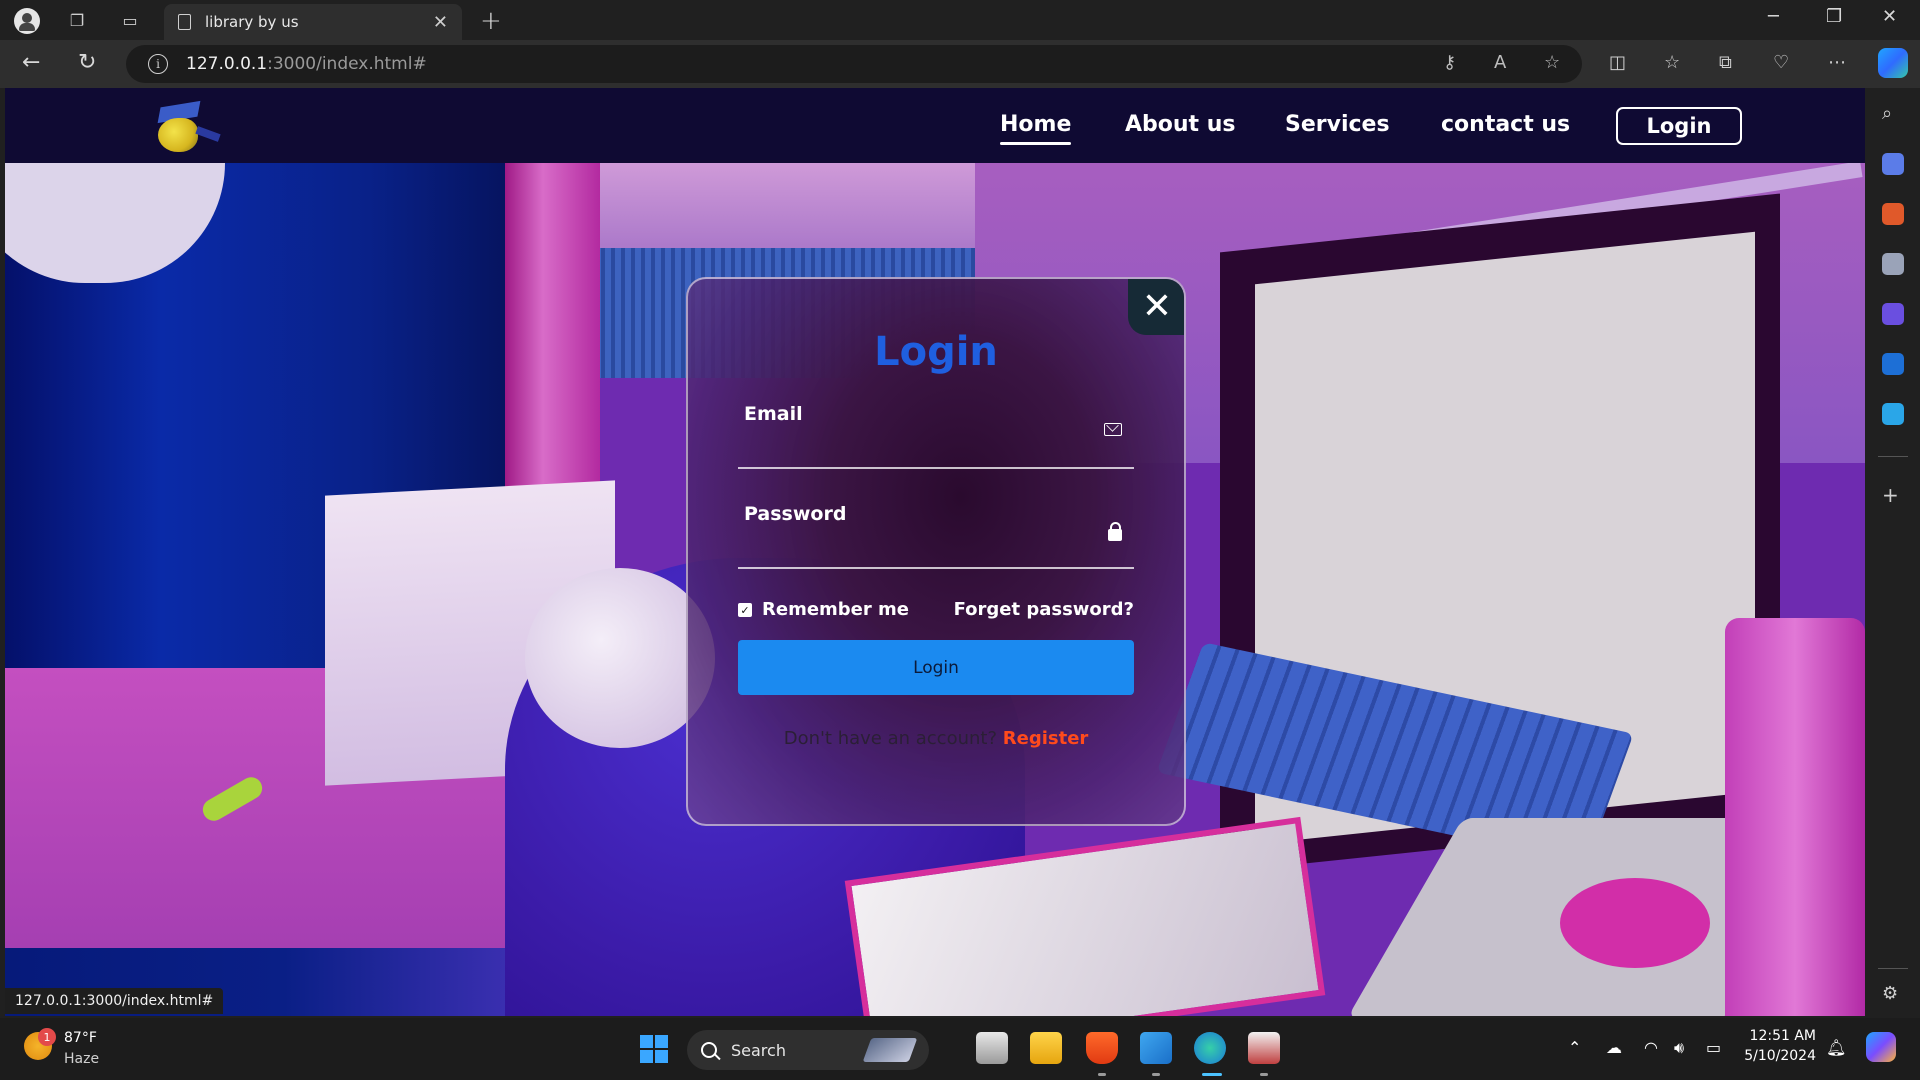 Image resolution: width=1920 pixels, height=1080 pixels. Describe the element at coordinates (1893, 994) in the screenshot. I see `sidebar-settings-icon: ⚙` at that location.